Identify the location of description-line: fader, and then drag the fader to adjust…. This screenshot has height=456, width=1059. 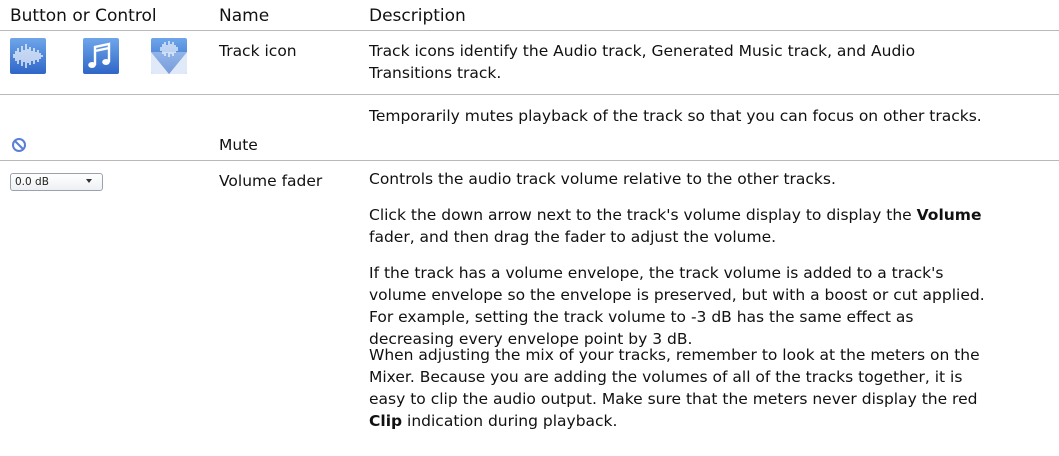
(573, 237).